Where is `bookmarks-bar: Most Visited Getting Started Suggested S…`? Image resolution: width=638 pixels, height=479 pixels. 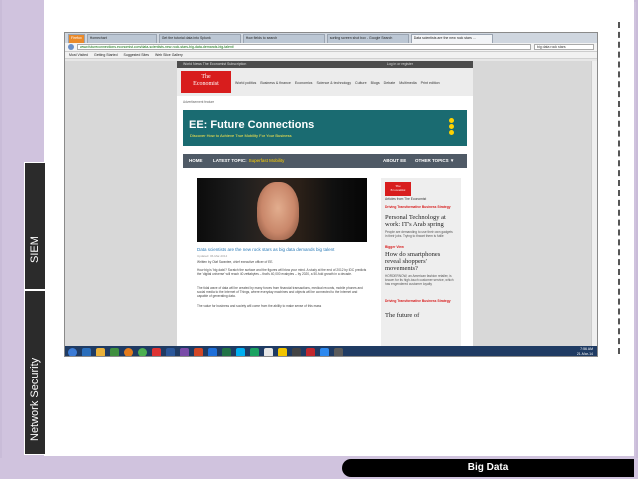 bookmarks-bar: Most Visited Getting Started Suggested S… is located at coordinates (331, 55).